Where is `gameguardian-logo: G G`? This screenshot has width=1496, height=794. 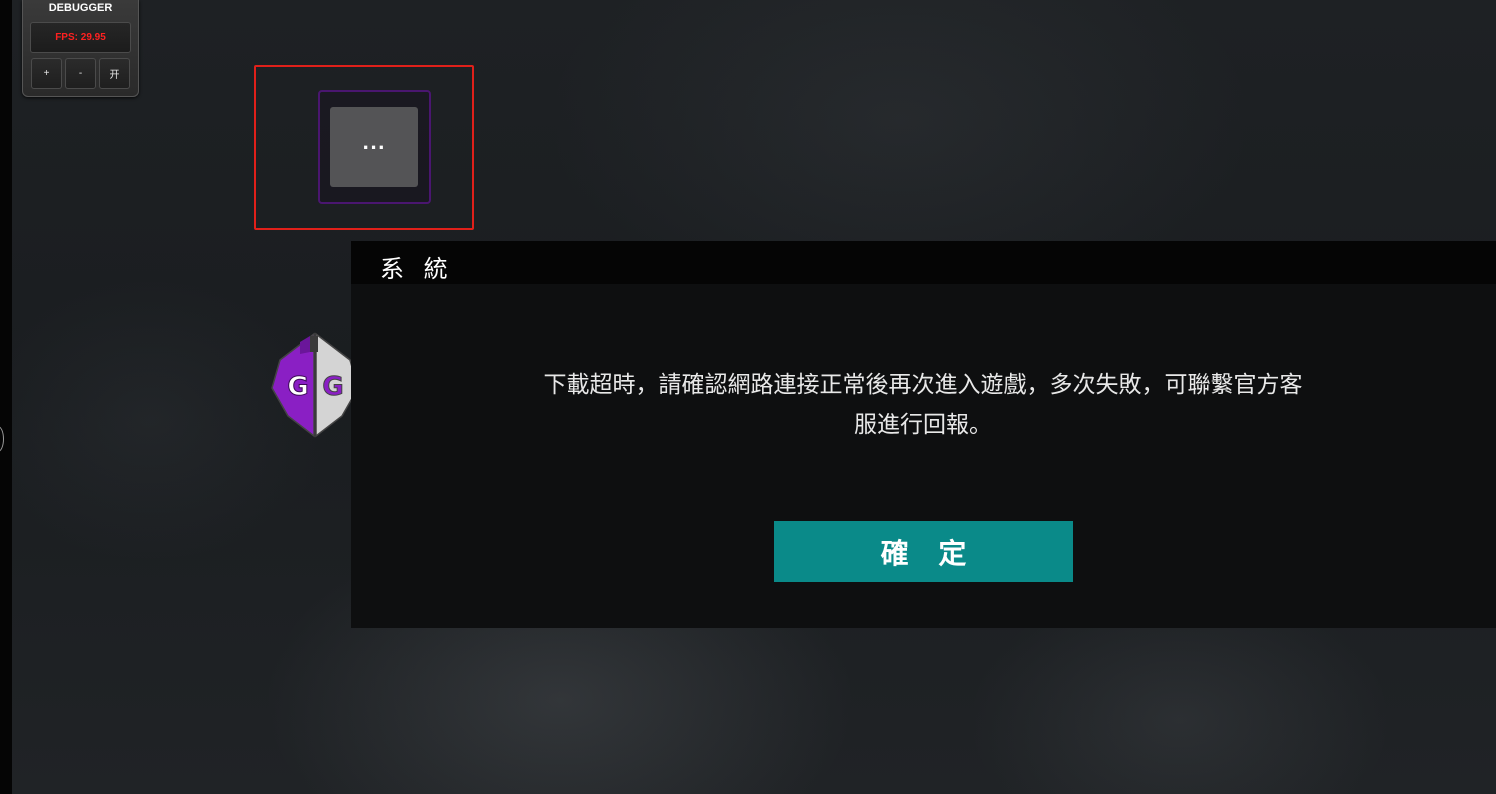
gameguardian-logo: G G is located at coordinates (315, 385).